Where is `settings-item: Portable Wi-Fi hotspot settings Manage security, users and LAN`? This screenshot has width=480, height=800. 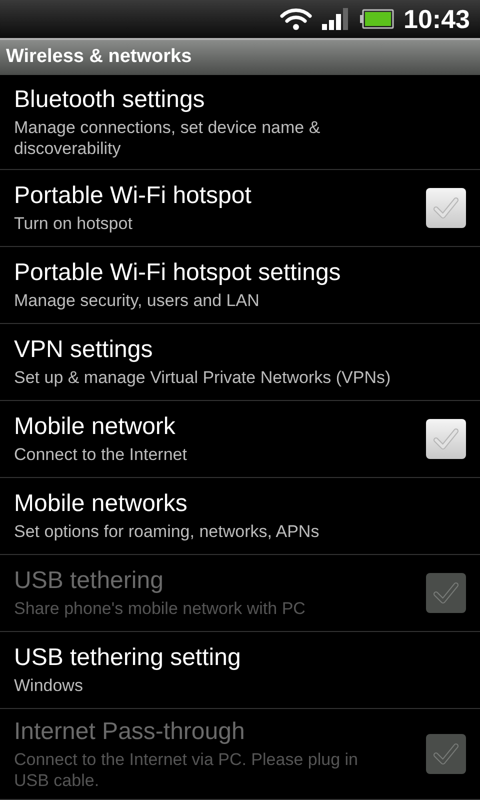 settings-item: Portable Wi-Fi hotspot settings Manage security, users and LAN is located at coordinates (240, 285).